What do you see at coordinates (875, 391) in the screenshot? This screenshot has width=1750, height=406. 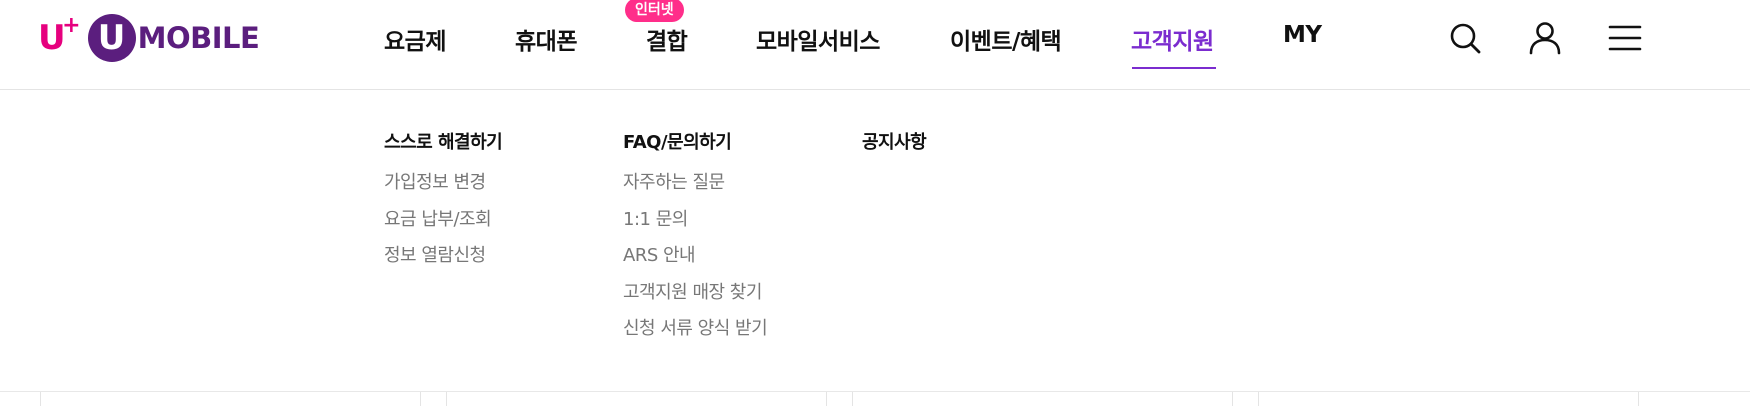 I see `content-top-border` at bounding box center [875, 391].